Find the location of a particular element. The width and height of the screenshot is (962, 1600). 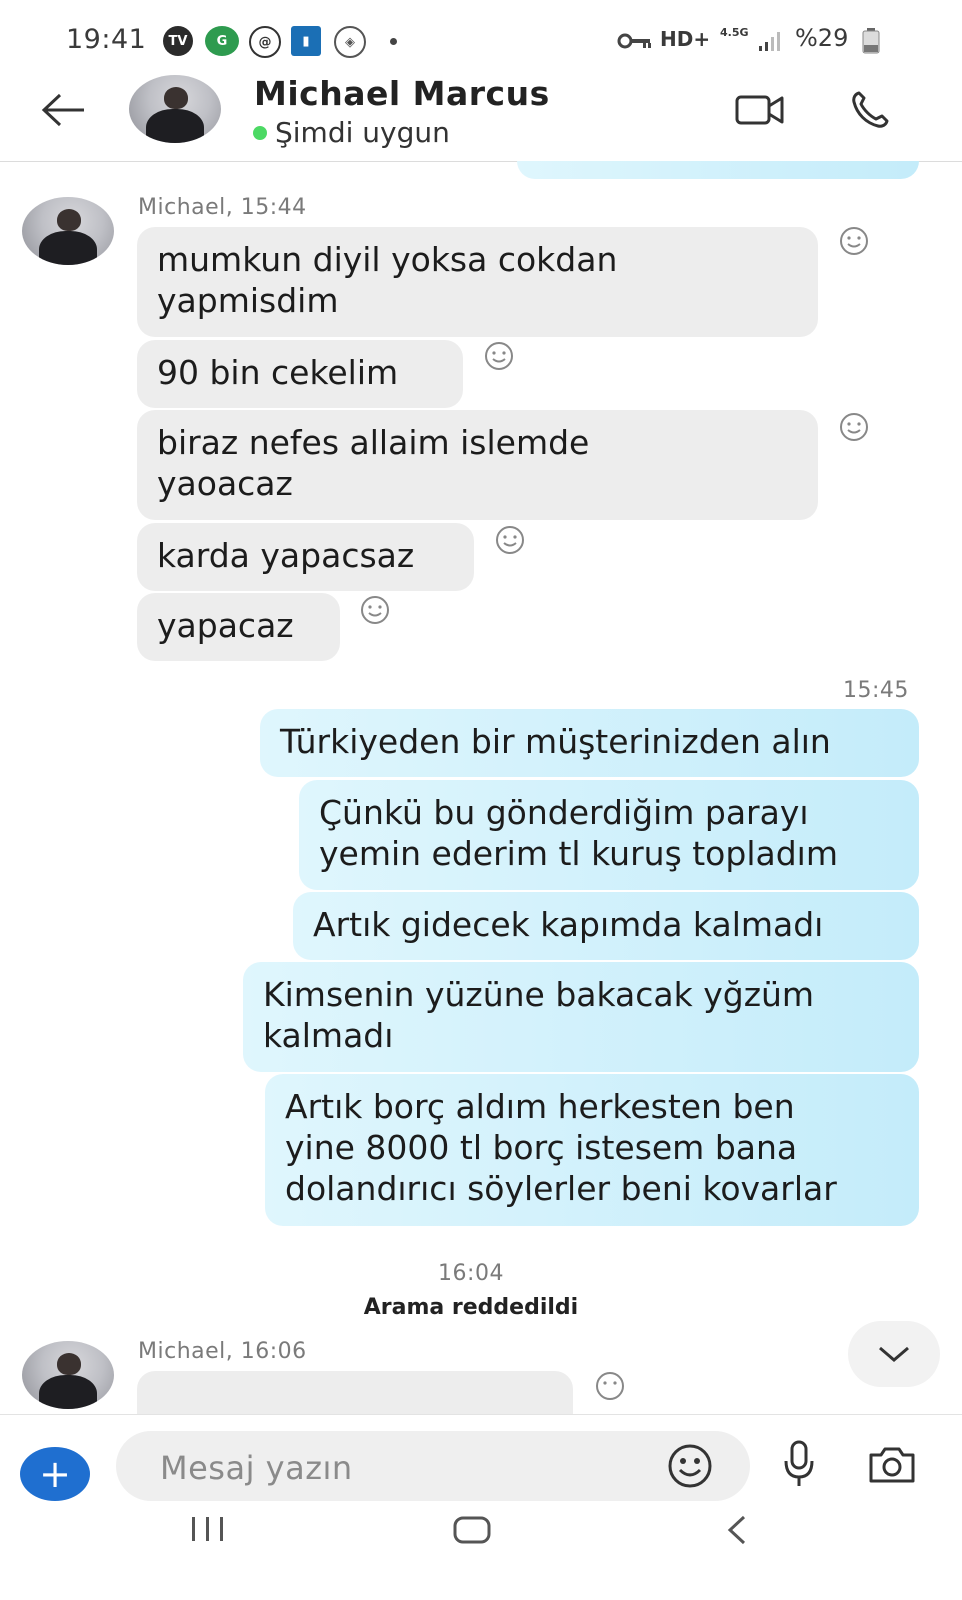

add-attachment-button: + is located at coordinates (55, 1474).